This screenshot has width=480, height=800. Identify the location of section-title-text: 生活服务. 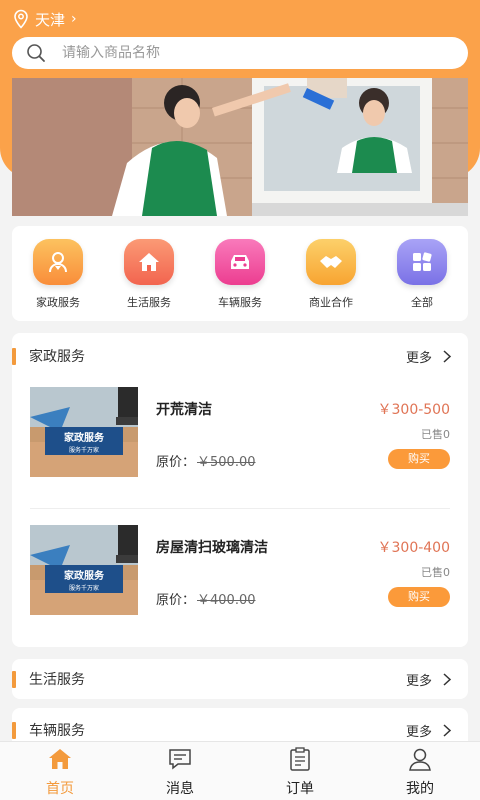
(57, 680).